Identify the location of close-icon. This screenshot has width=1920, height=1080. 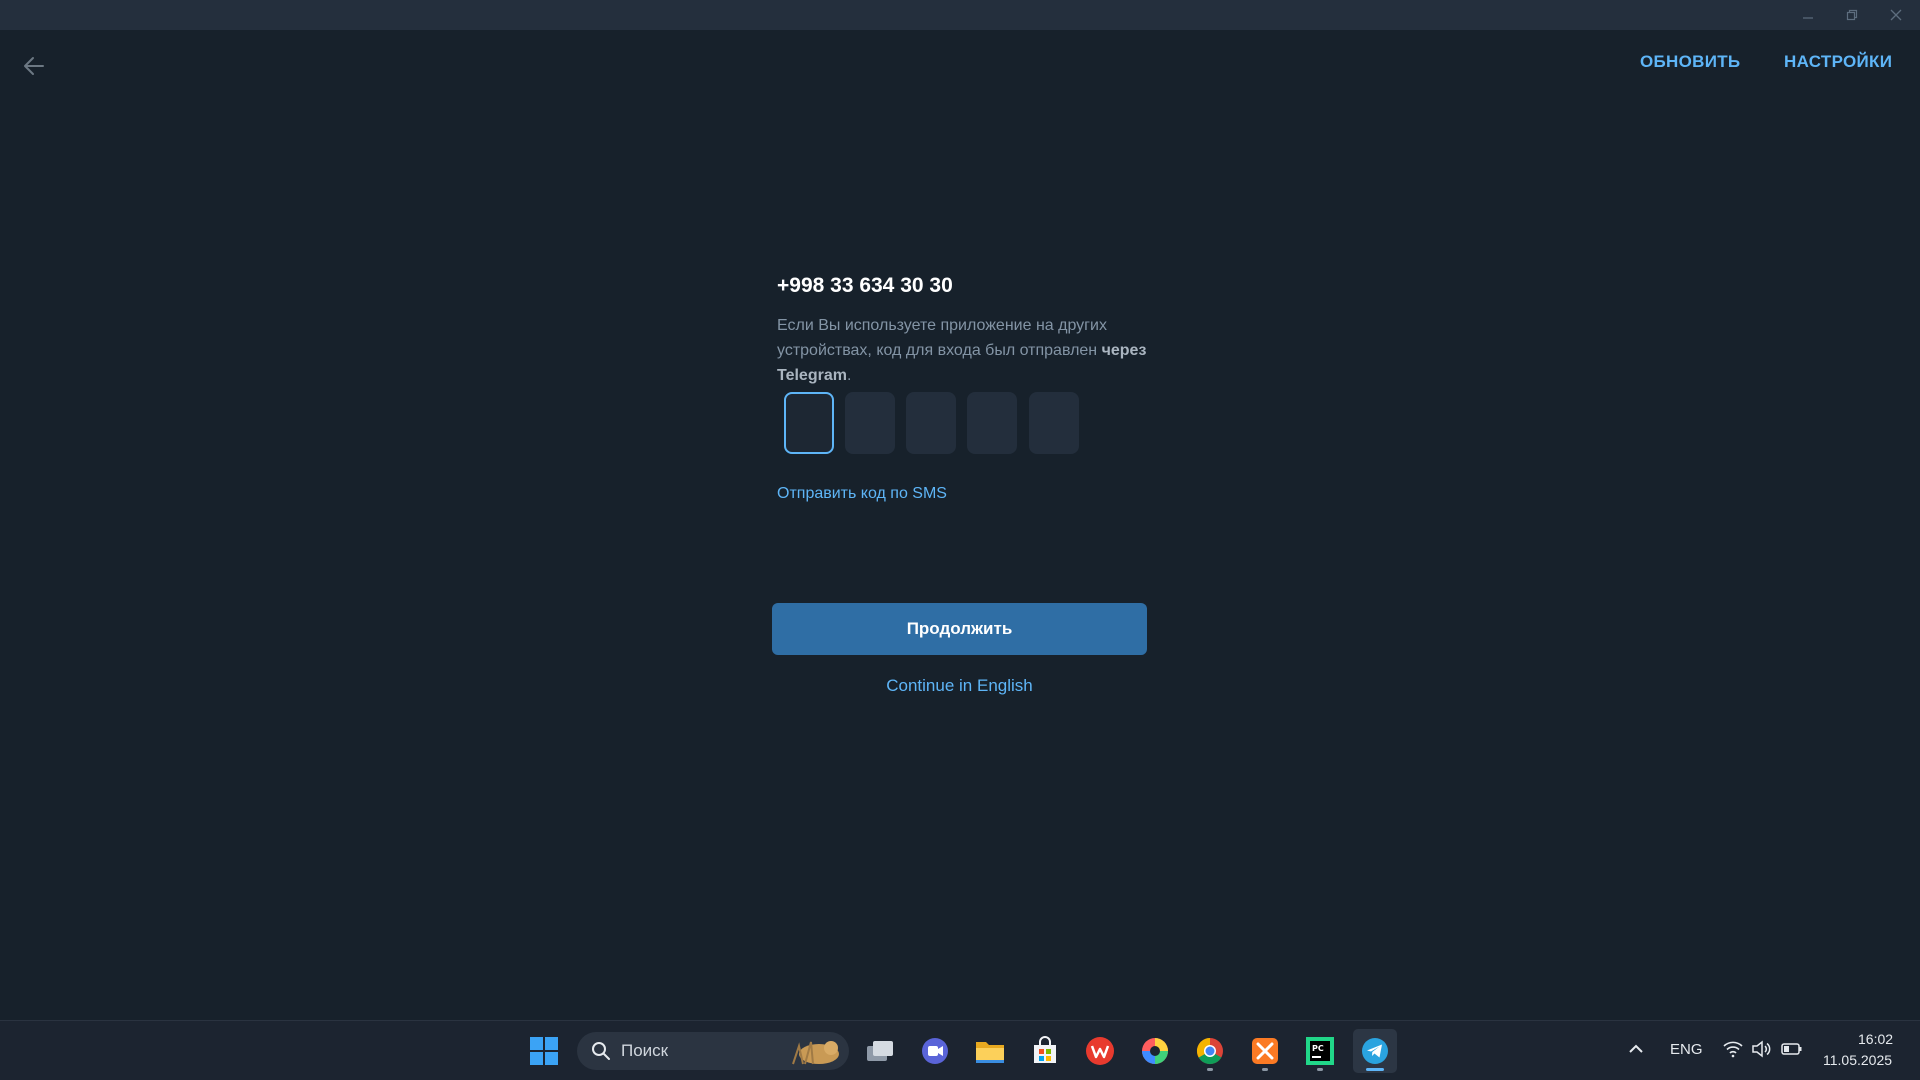
(1896, 15).